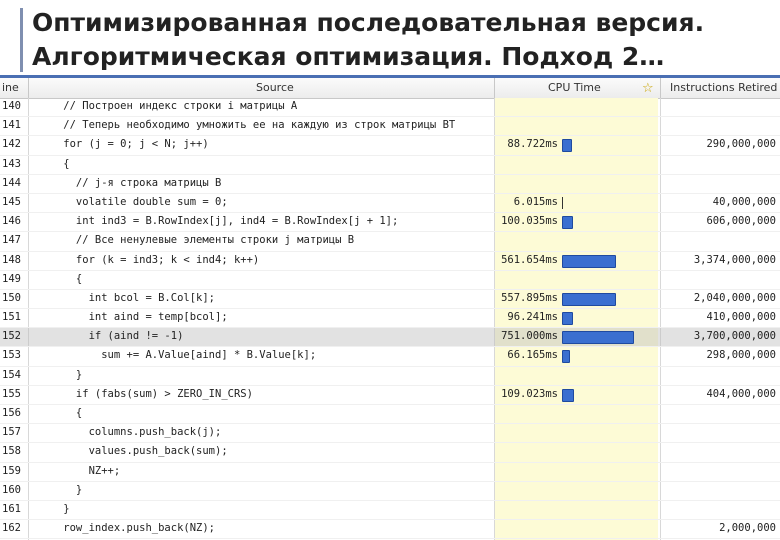 The height and width of the screenshot is (540, 780). Describe the element at coordinates (11, 374) in the screenshot. I see `line-number: 154` at that location.